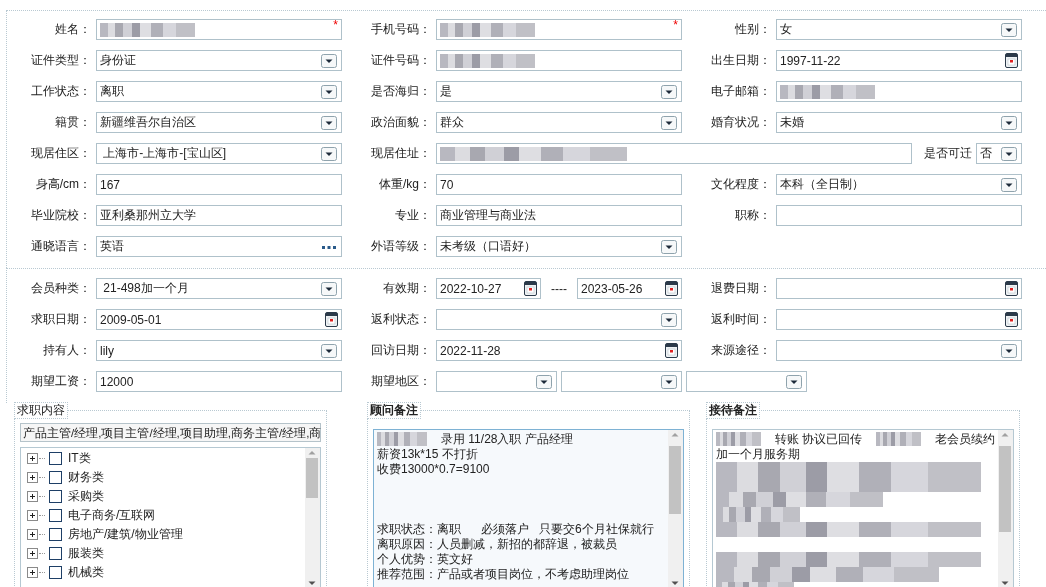 The height and width of the screenshot is (587, 1046). Describe the element at coordinates (488, 288) in the screenshot. I see `date-field: 2022-10-27` at that location.